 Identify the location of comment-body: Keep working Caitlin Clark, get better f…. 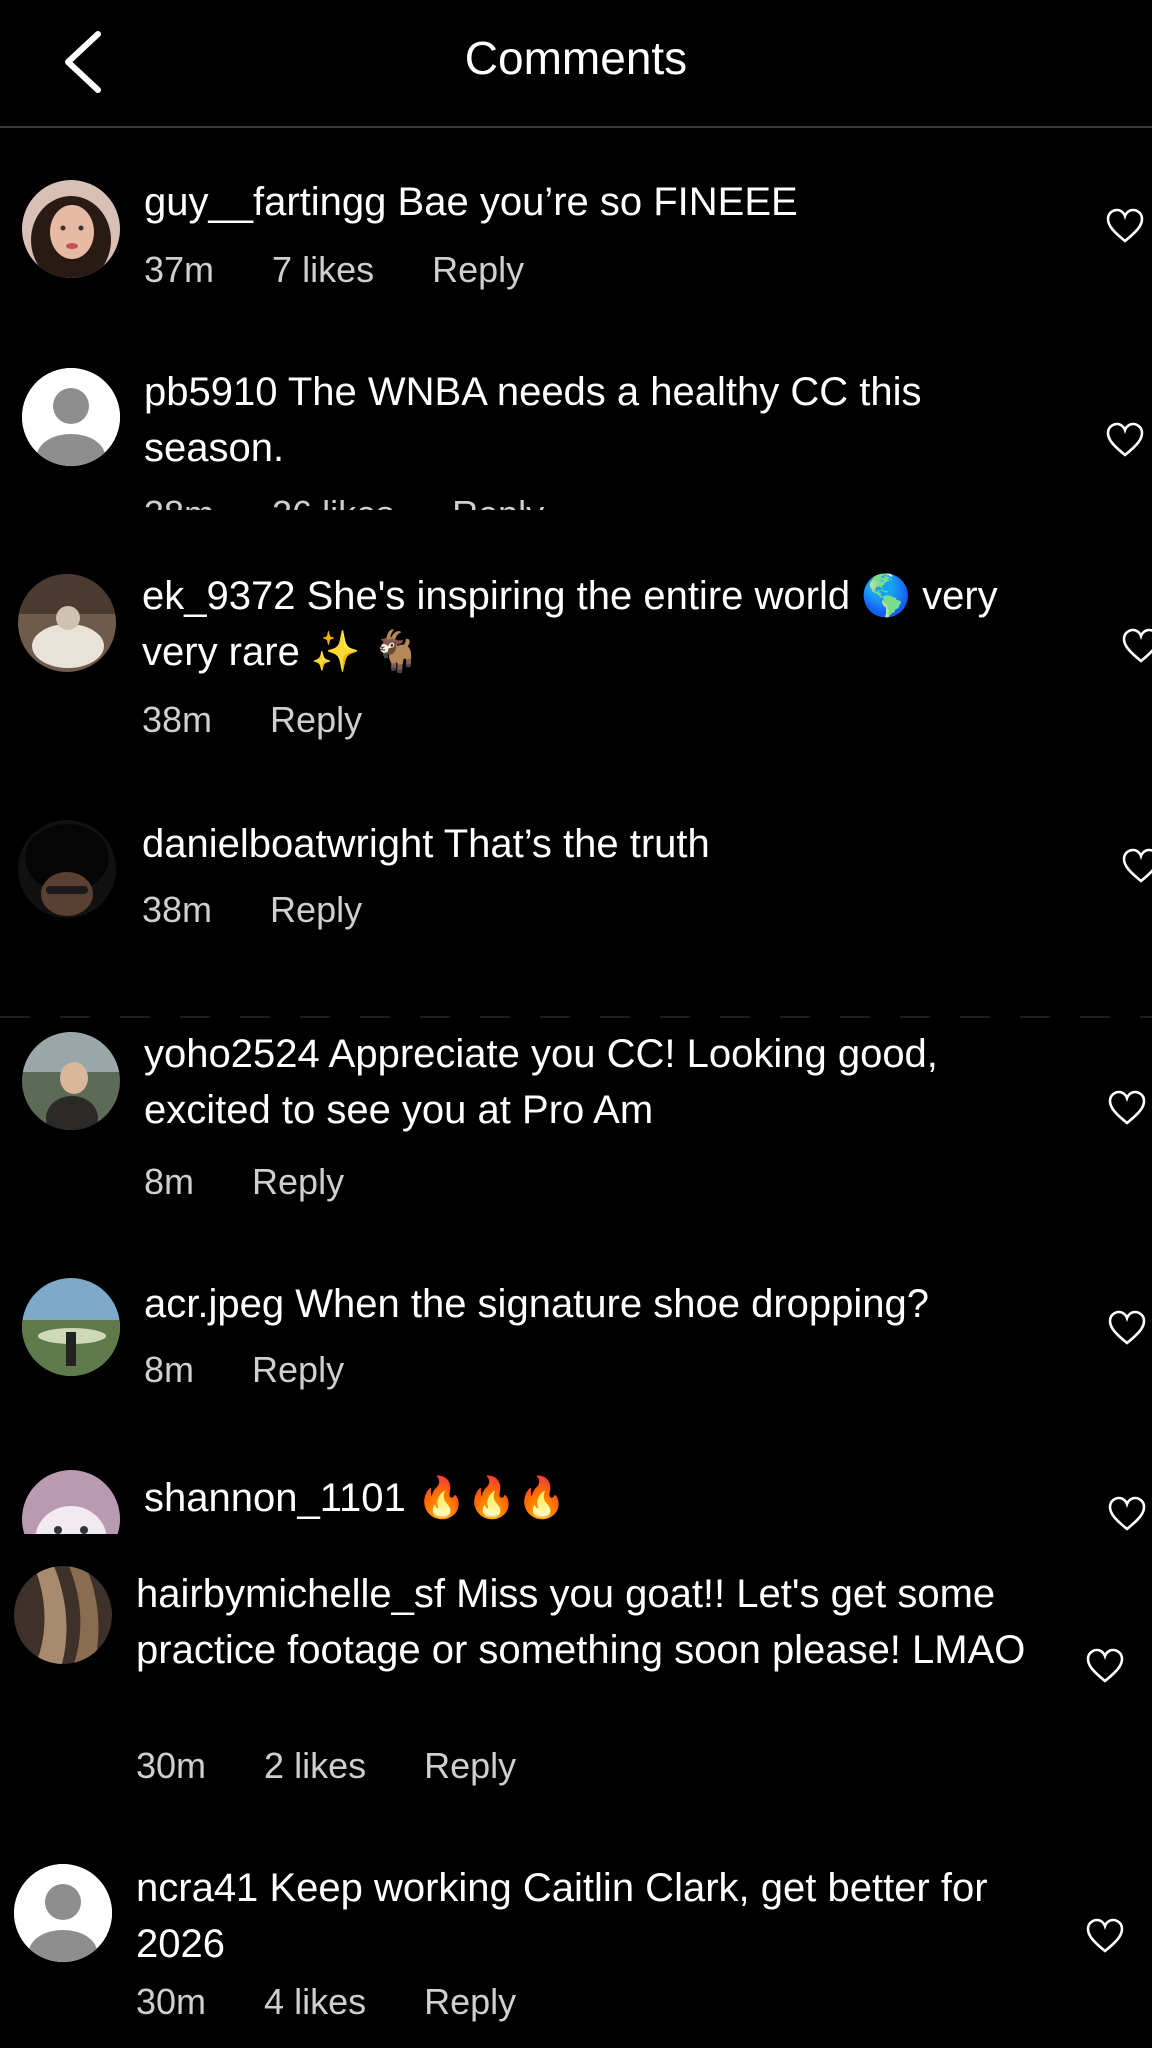
(562, 1916).